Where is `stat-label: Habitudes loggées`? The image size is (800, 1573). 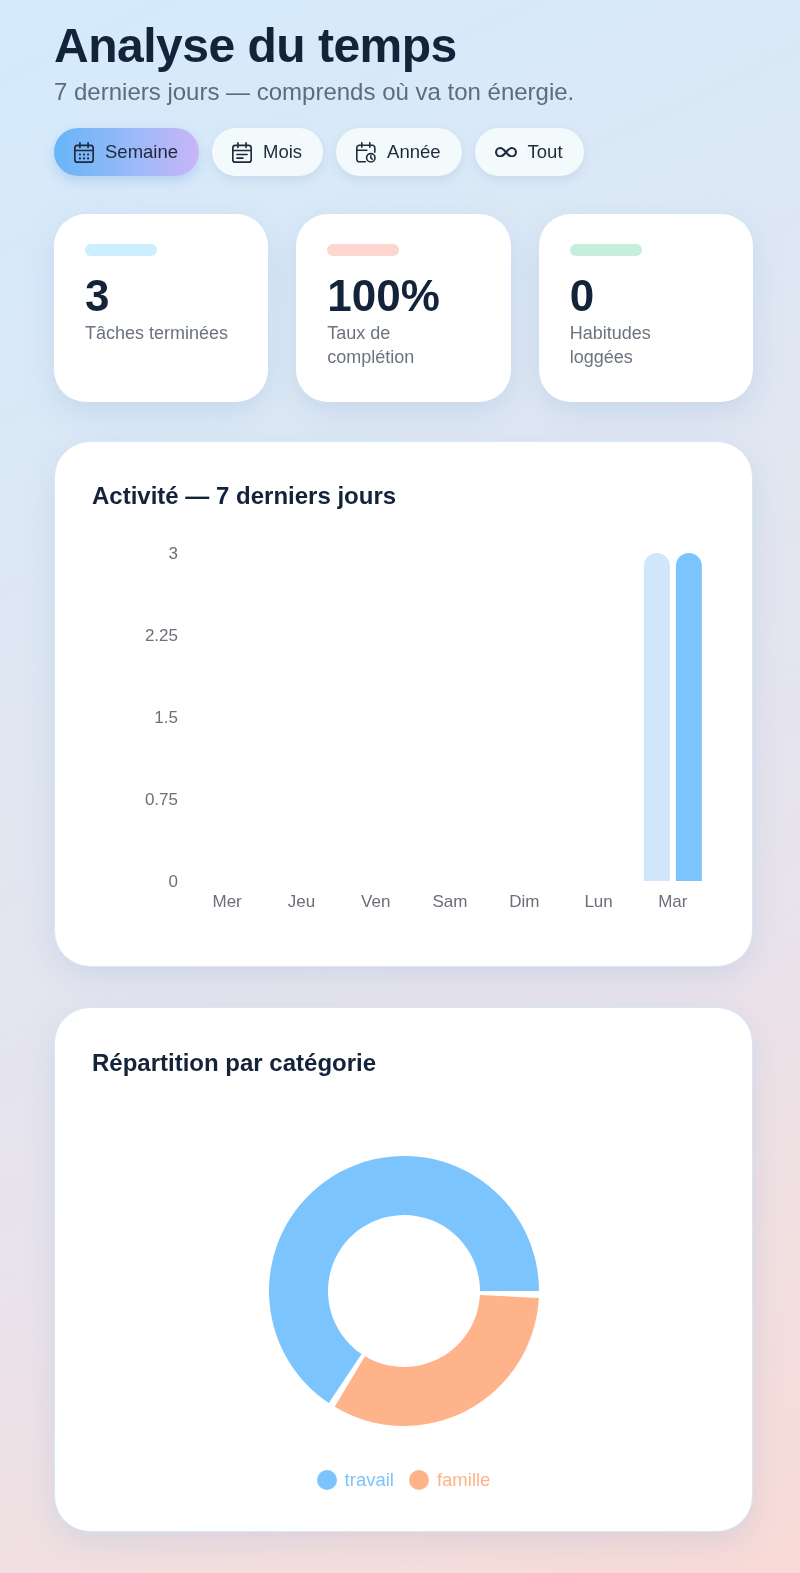 stat-label: Habitudes loggées is located at coordinates (610, 345).